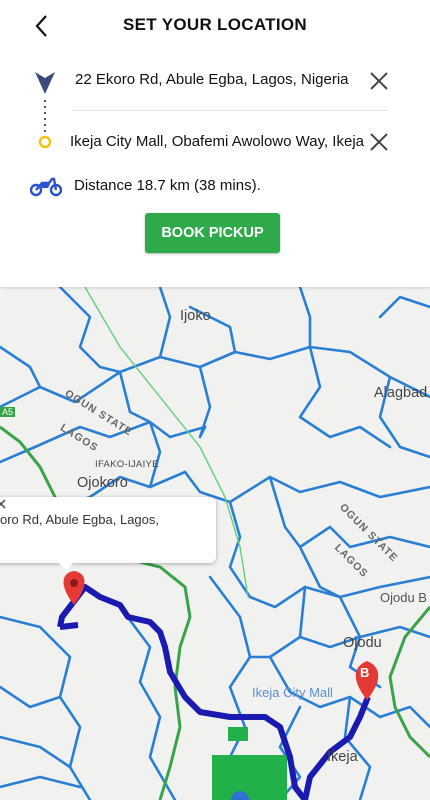  I want to click on map-label-ojodu-b: Ojodu B, so click(403, 597).